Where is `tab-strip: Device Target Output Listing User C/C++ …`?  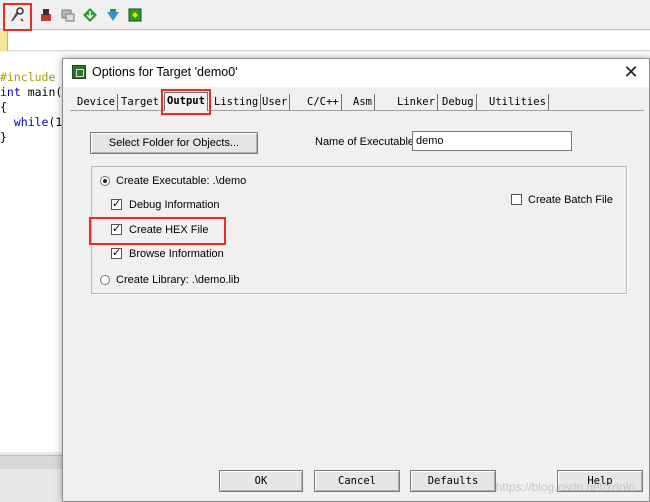 tab-strip: Device Target Output Listing User C/C++ … is located at coordinates (356, 100).